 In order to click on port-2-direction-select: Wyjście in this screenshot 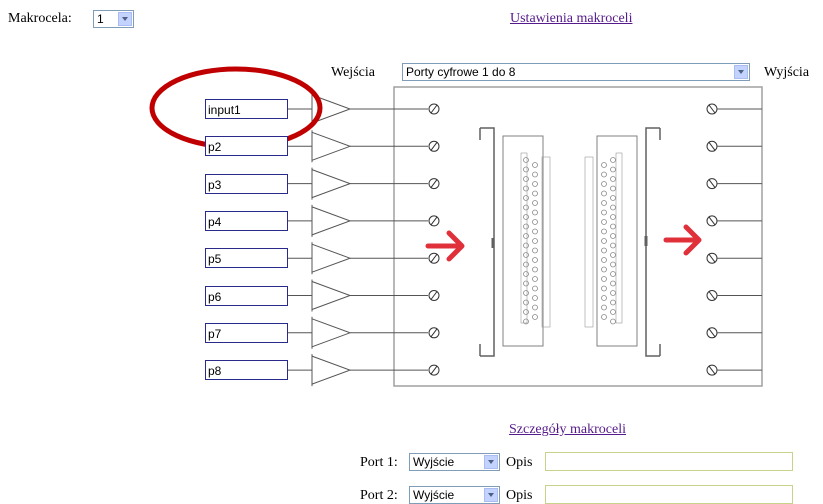, I will do `click(454, 495)`.